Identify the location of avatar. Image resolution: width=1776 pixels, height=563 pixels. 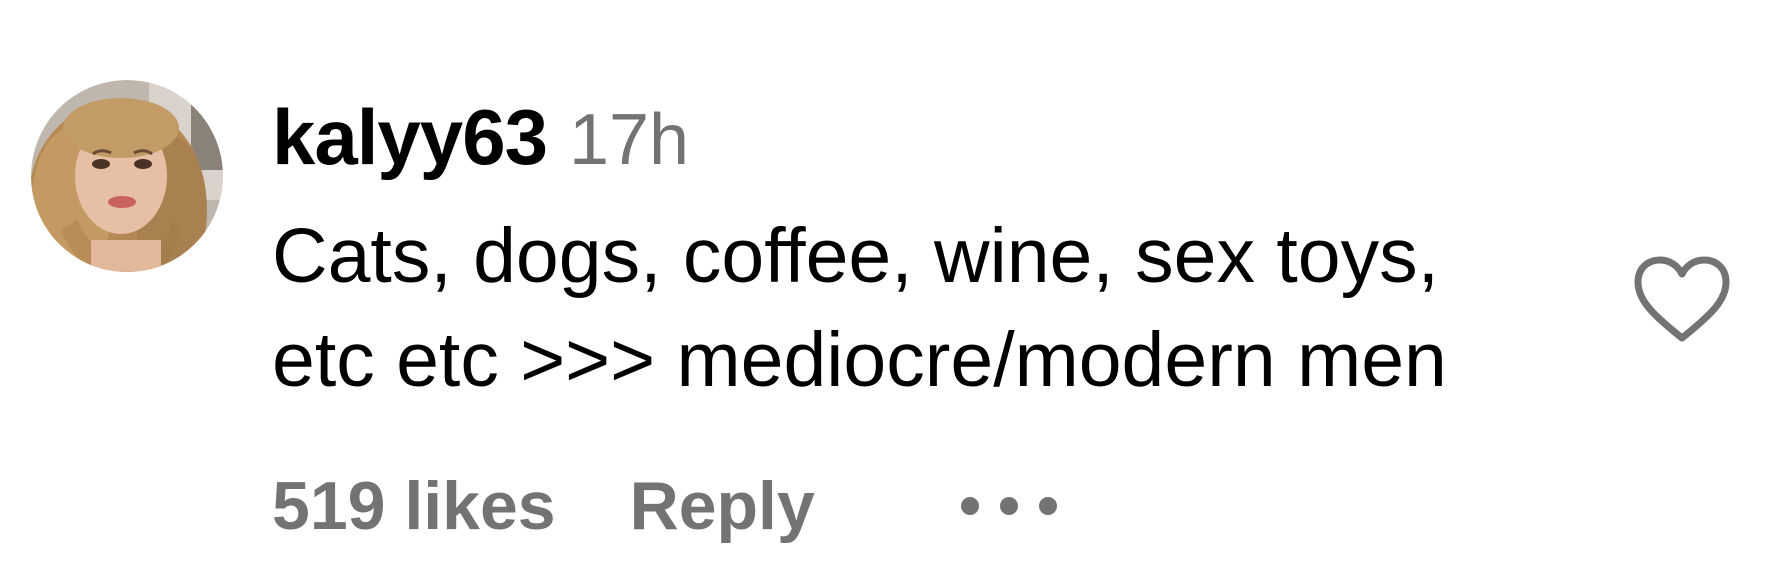
(127, 176).